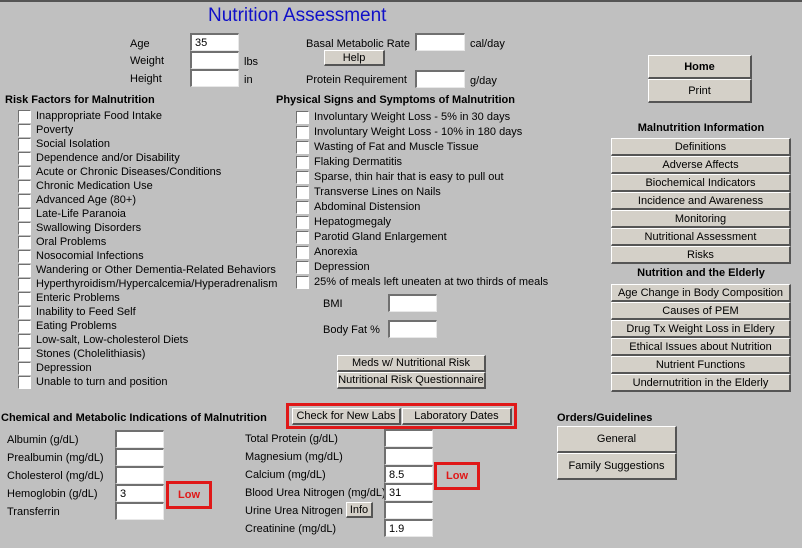  I want to click on risk-factor-item: Late-Life Paranoia, so click(72, 214).